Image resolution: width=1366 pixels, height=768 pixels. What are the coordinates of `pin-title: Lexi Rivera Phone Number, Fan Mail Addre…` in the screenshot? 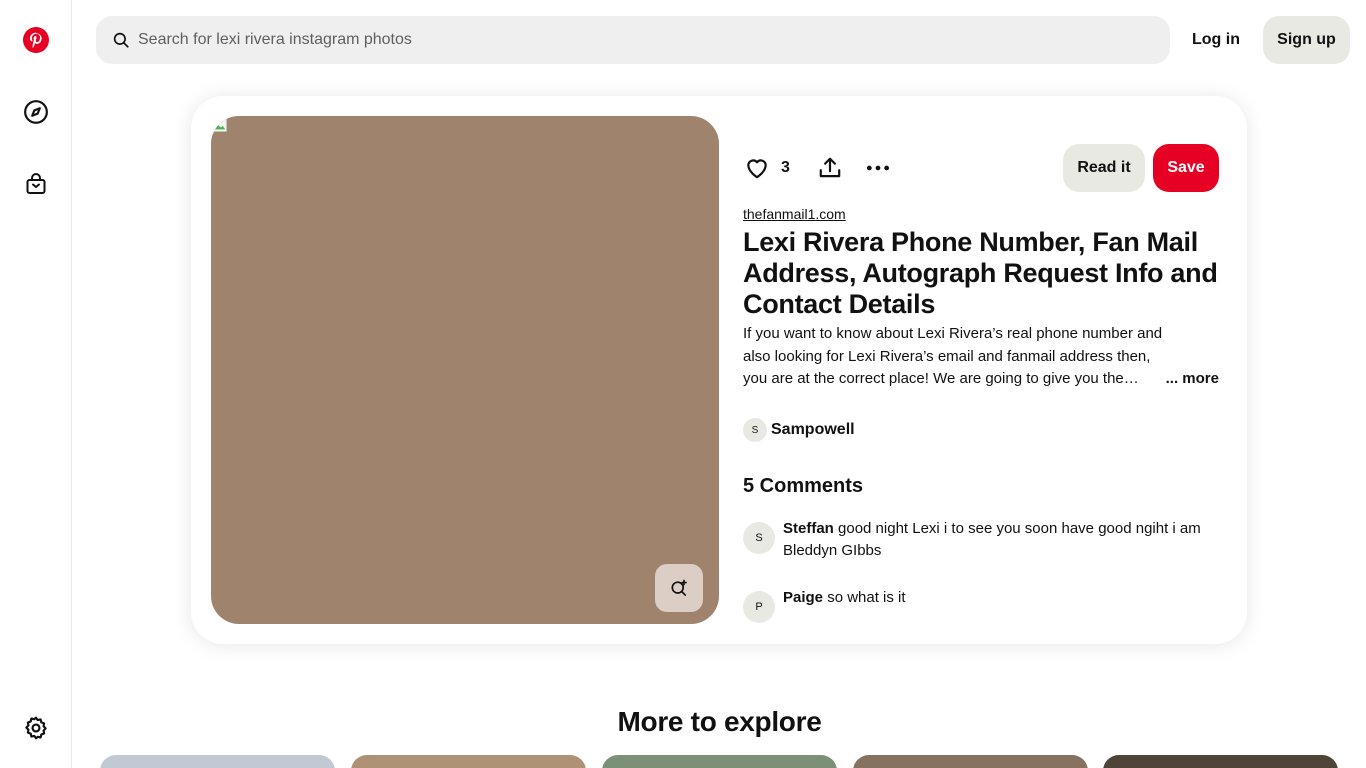 It's located at (980, 273).